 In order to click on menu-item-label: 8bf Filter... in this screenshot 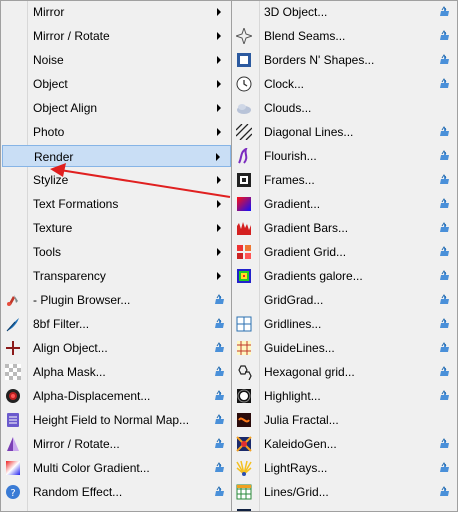, I will do `click(61, 324)`.